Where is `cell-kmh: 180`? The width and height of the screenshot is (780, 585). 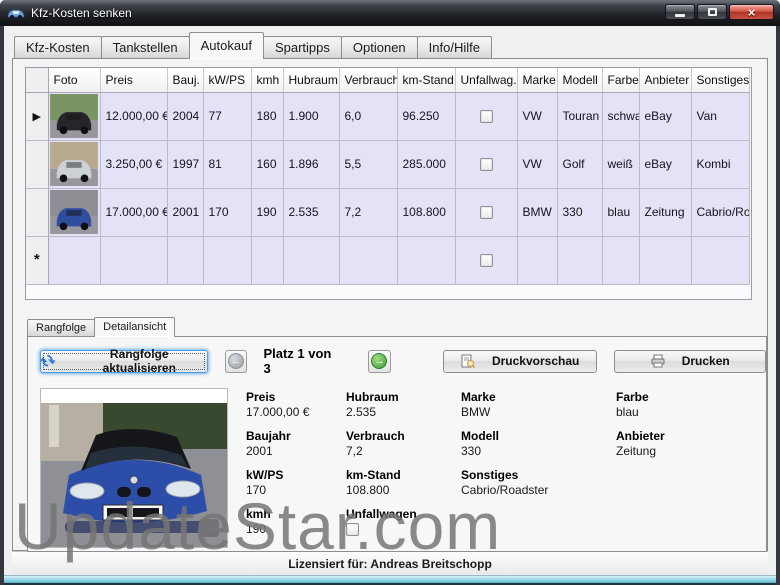 cell-kmh: 180 is located at coordinates (267, 116).